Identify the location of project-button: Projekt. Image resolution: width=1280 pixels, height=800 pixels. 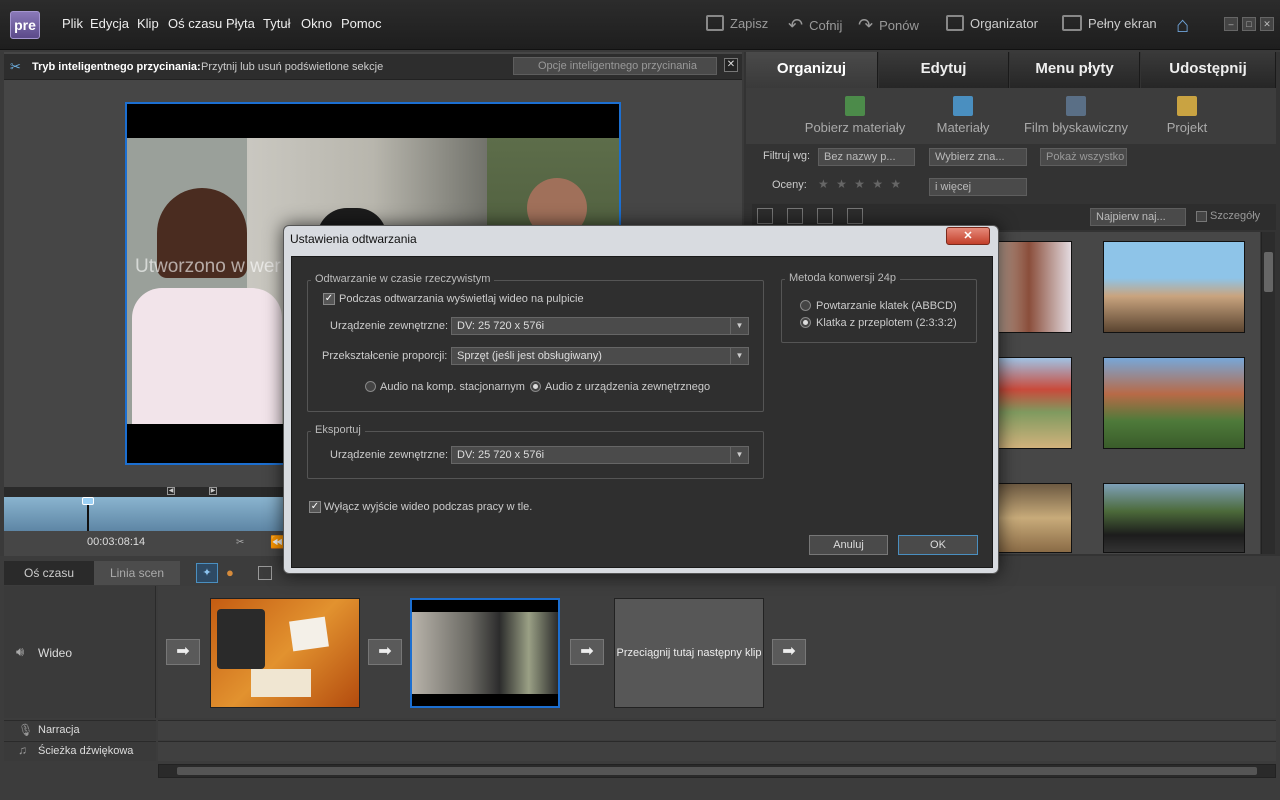
(1187, 115).